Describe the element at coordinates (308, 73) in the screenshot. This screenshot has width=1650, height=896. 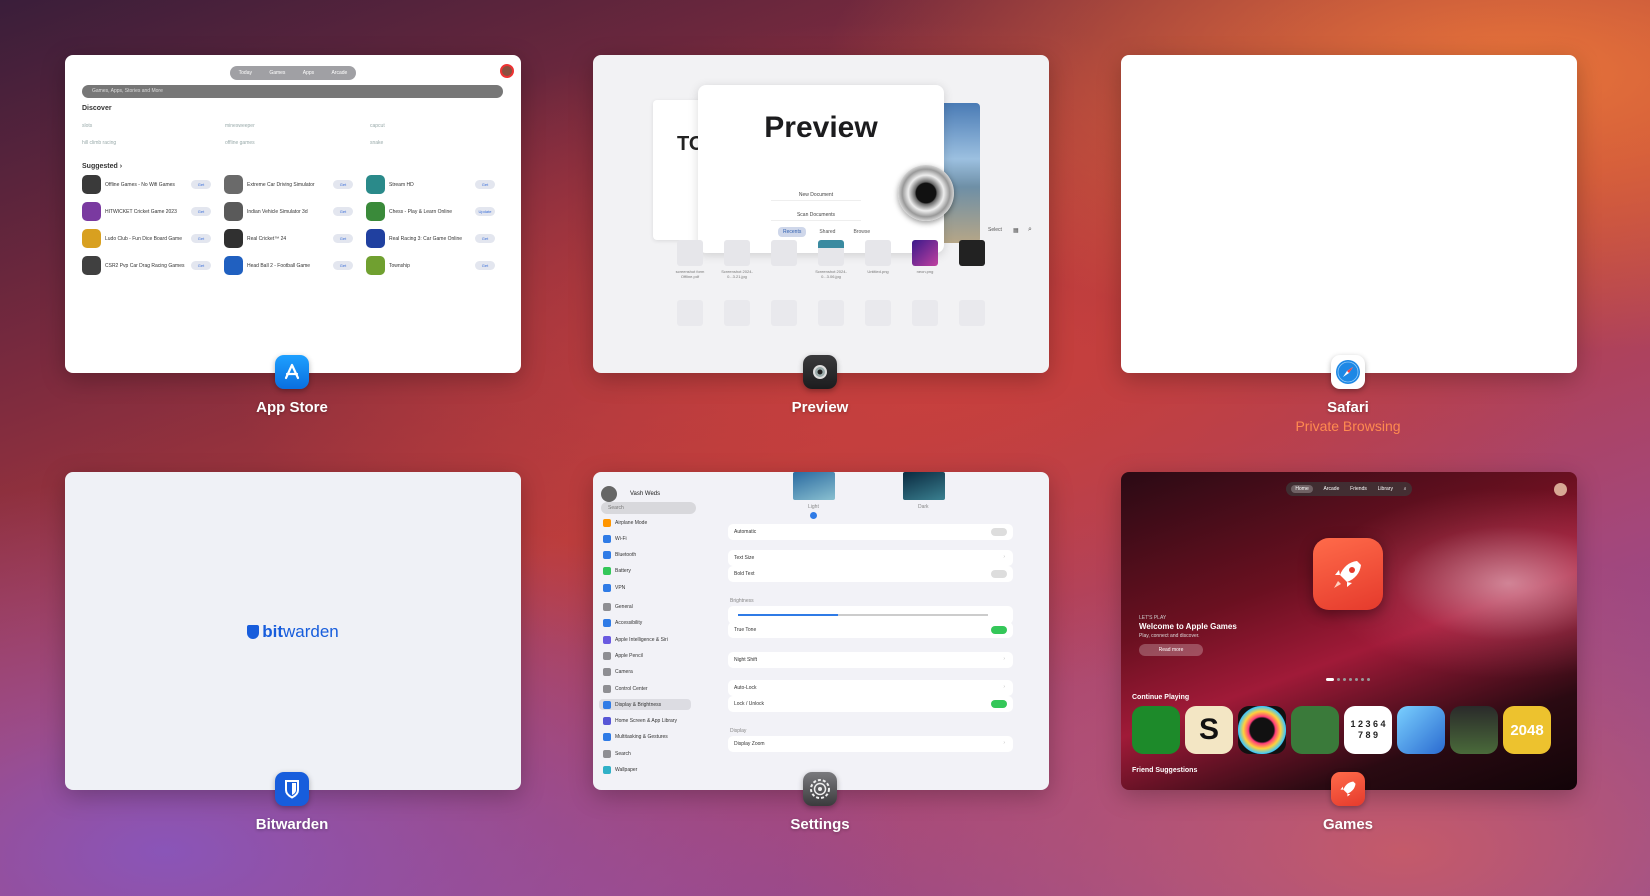
I see `tab-apps: Apps` at that location.